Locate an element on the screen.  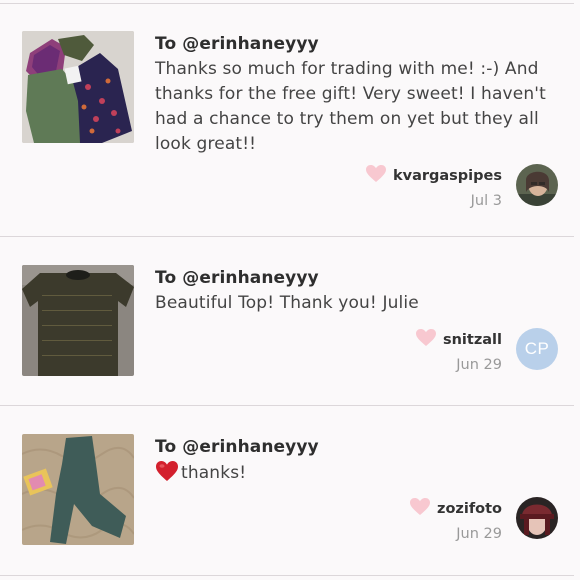
sender-username: zozifoto is located at coordinates (469, 509).